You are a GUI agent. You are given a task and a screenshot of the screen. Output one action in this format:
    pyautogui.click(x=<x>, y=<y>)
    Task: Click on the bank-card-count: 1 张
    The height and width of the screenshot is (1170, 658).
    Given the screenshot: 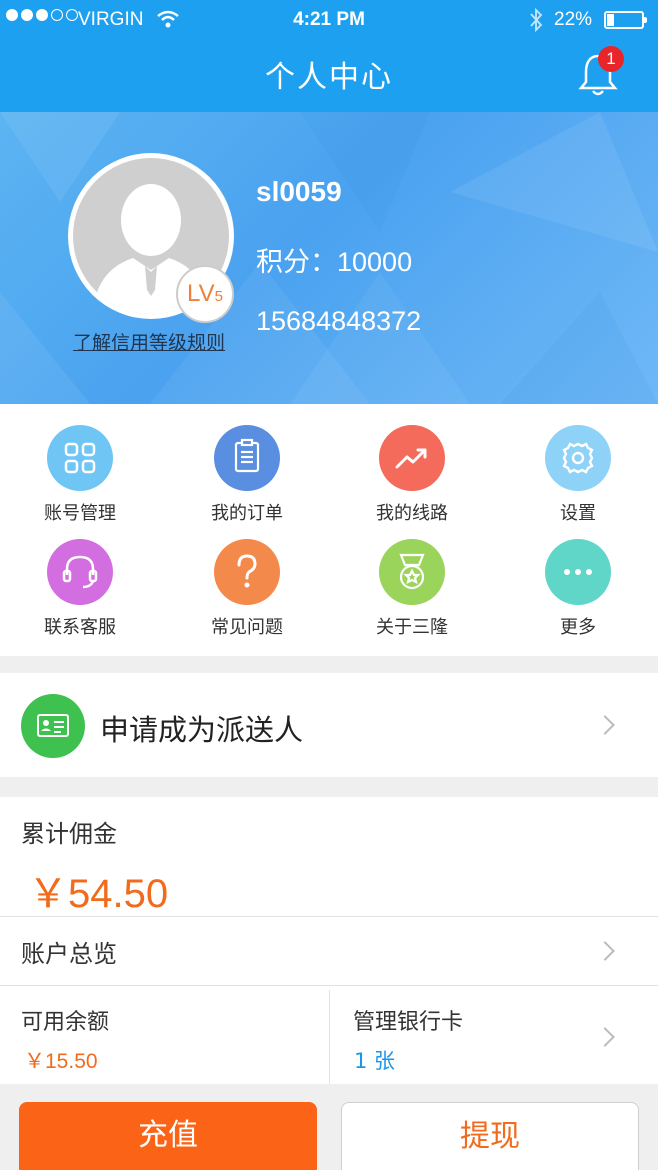 What is the action you would take?
    pyautogui.click(x=375, y=1061)
    